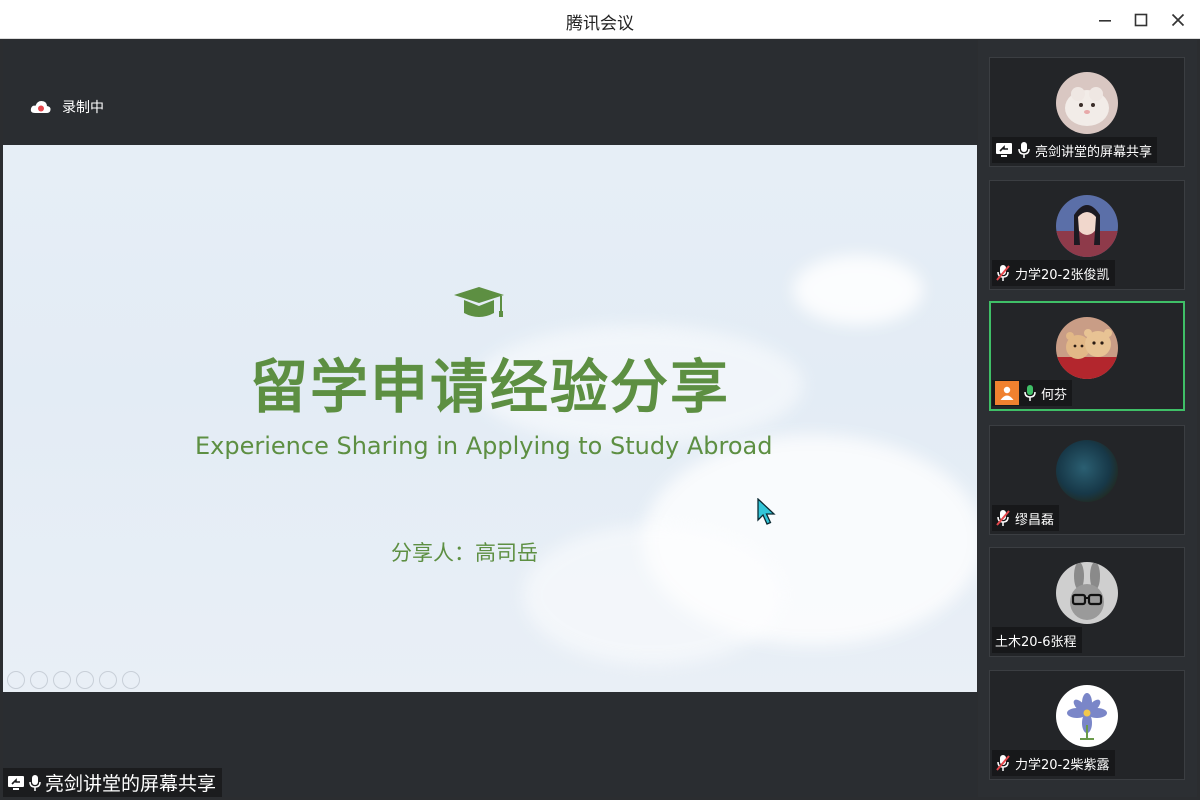  I want to click on screen-share-label: 亮剑讲堂的屏幕共享, so click(113, 782).